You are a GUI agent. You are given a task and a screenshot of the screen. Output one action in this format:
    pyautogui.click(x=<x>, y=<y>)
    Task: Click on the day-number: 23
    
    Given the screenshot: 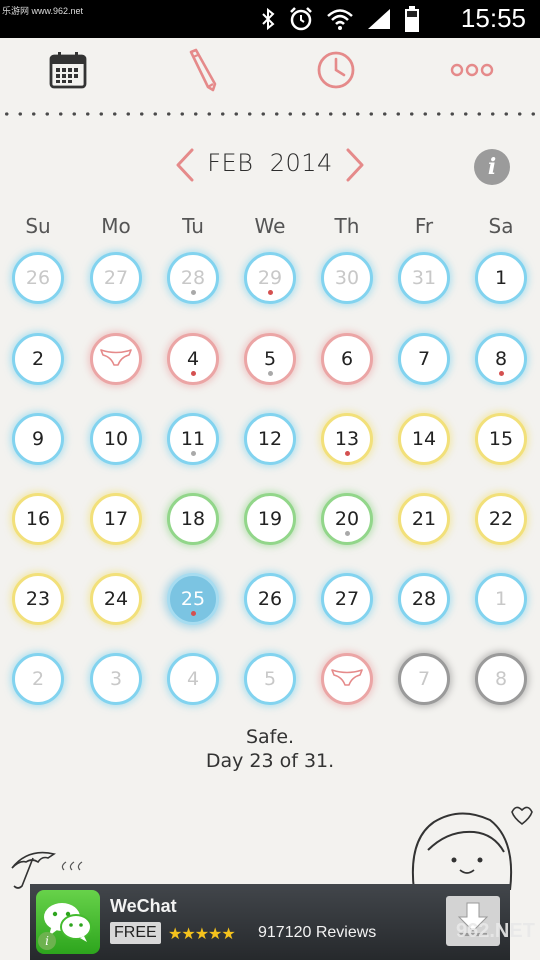 What is the action you would take?
    pyautogui.click(x=38, y=599)
    